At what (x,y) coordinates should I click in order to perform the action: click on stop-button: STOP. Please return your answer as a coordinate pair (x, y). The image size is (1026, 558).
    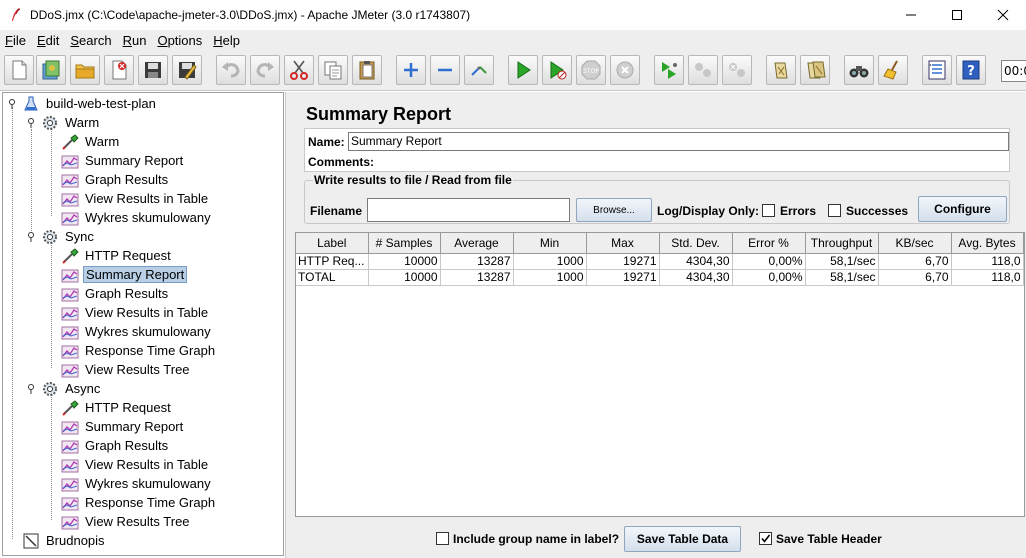
    Looking at the image, I should click on (591, 70).